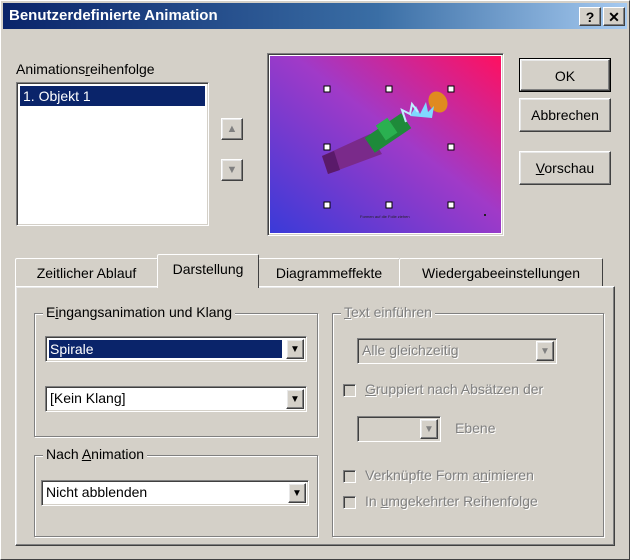 Image resolution: width=630 pixels, height=560 pixels. Describe the element at coordinates (86, 272) in the screenshot. I see `tab-timing: Zeitlicher Ablauf` at that location.